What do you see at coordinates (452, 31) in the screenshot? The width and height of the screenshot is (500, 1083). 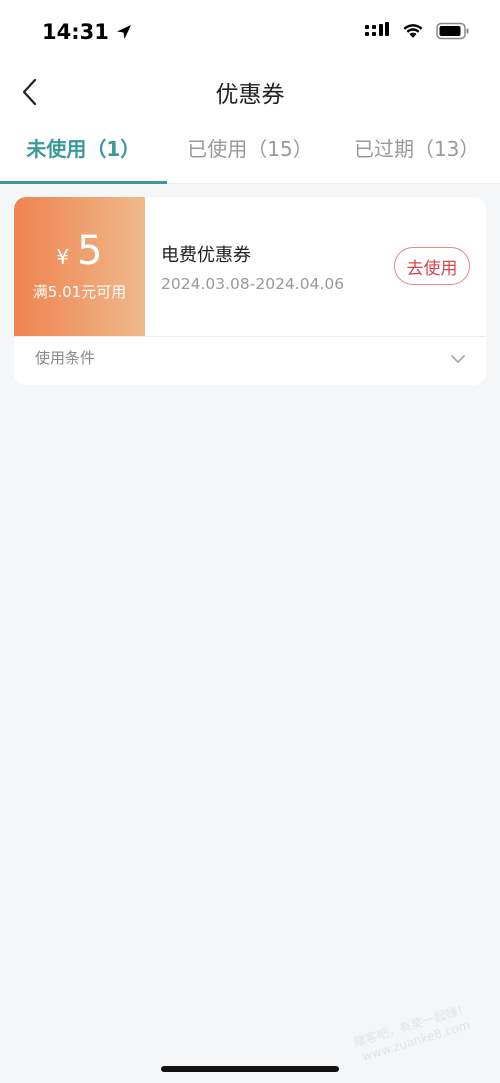 I see `battery-icon` at bounding box center [452, 31].